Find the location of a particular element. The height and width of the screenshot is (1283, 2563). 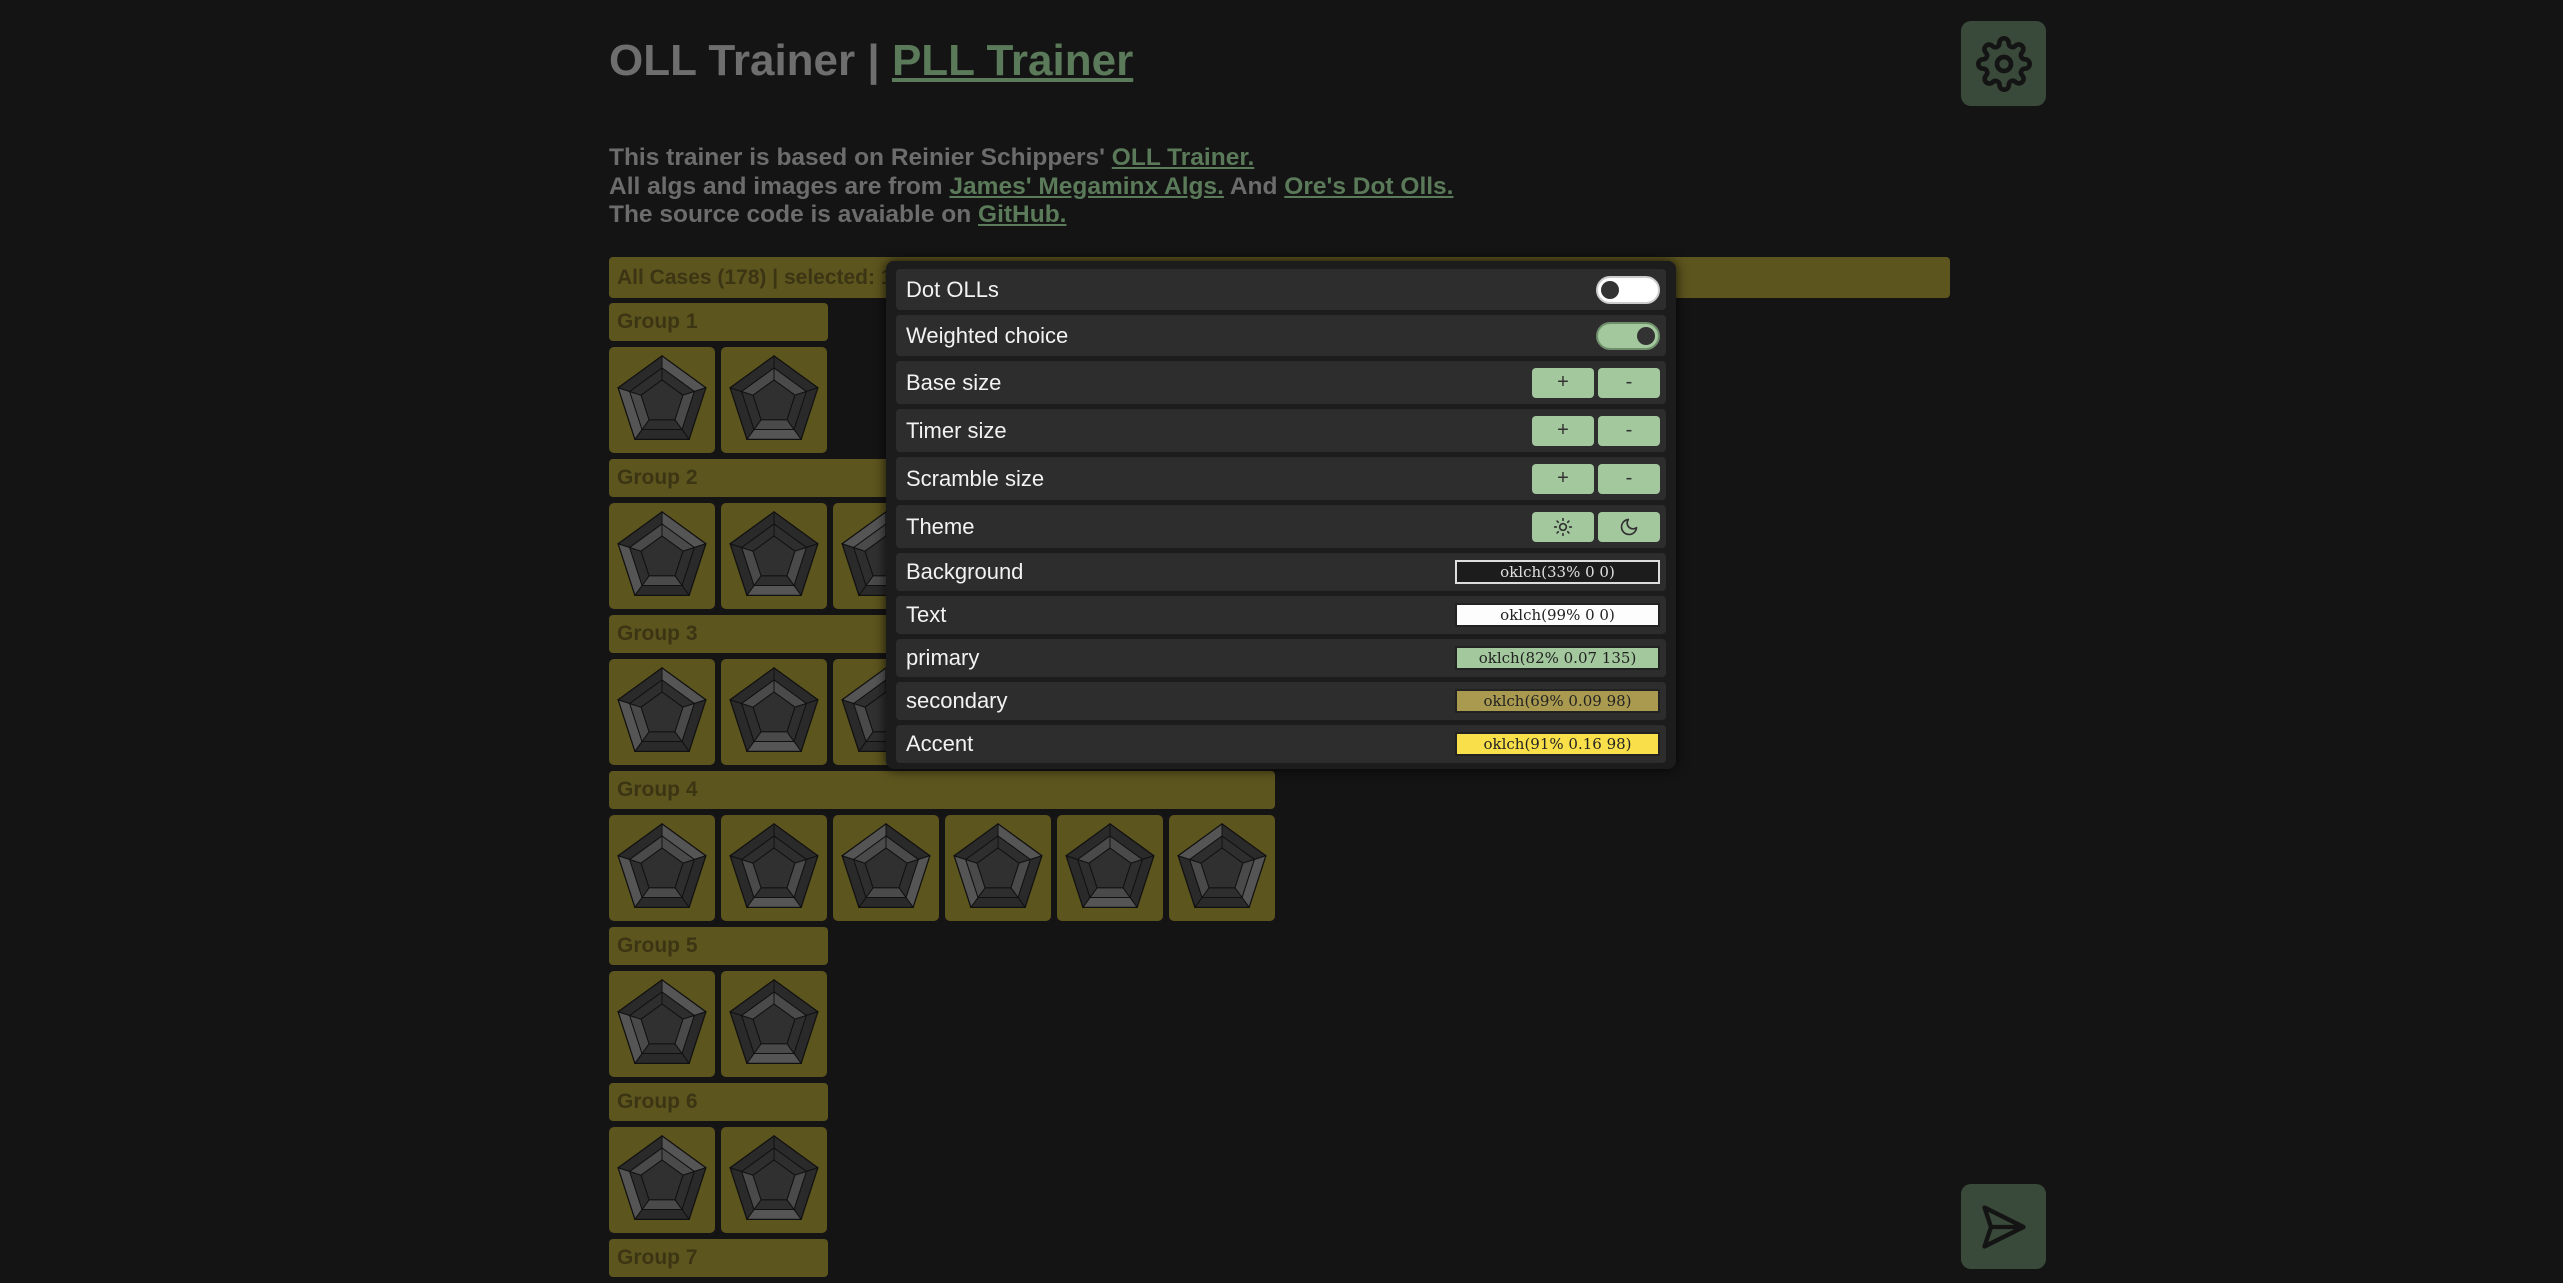

secondary-color-input: oklch(69% 0.09 98) is located at coordinates (1557, 701).